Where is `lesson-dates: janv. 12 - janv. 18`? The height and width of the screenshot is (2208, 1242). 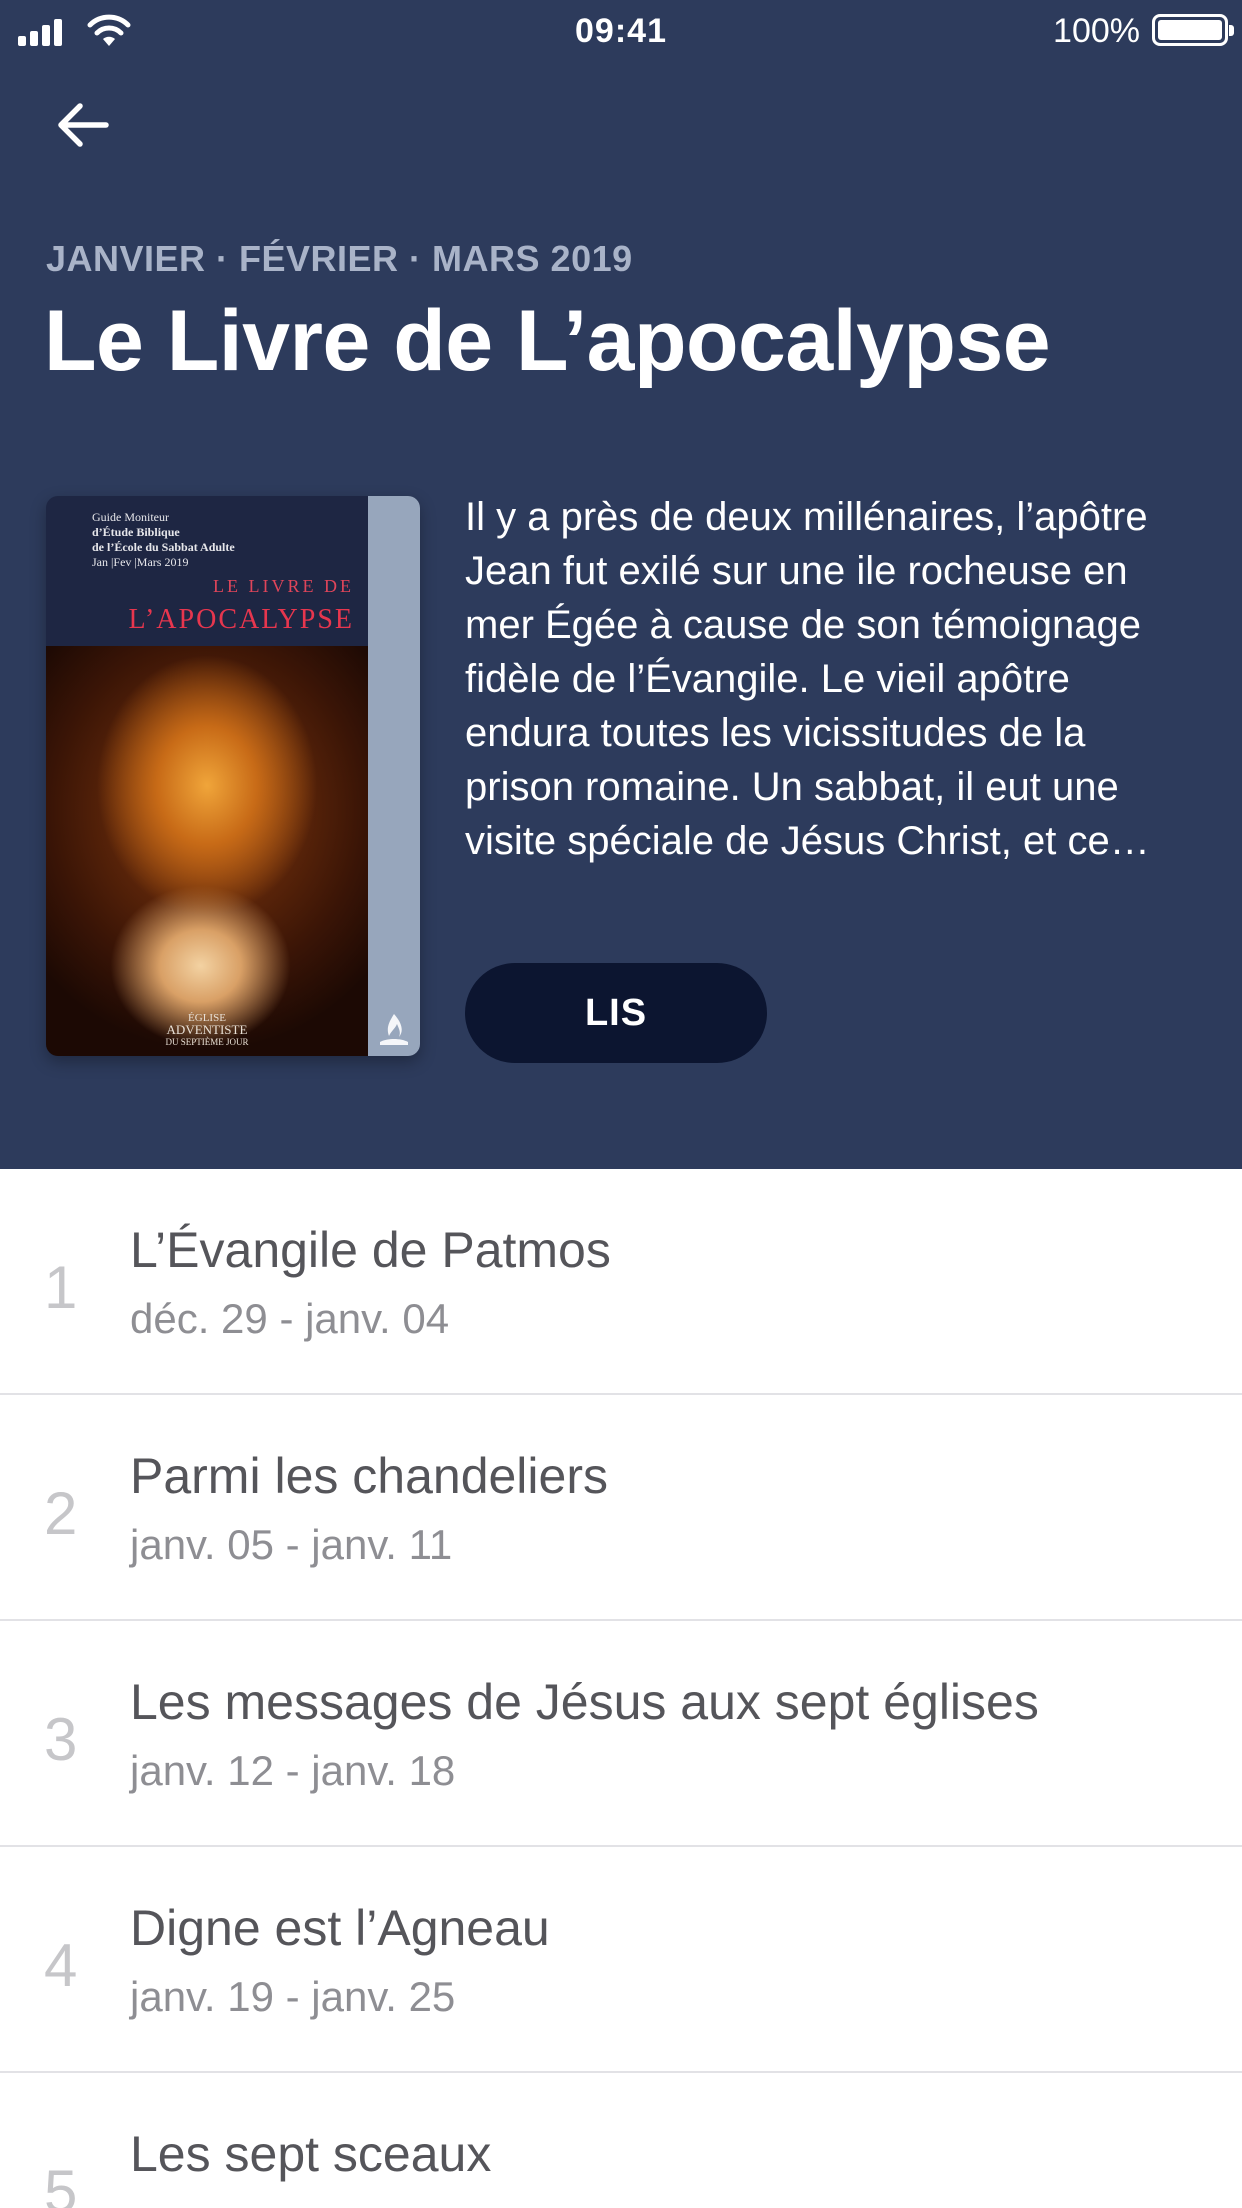 lesson-dates: janv. 12 - janv. 18 is located at coordinates (293, 1770).